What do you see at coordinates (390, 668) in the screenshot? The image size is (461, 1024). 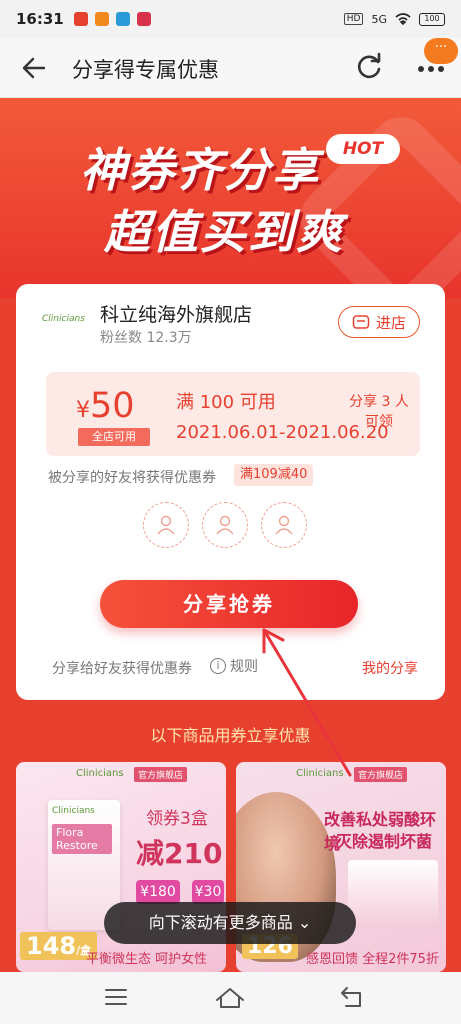 I see `my-share-link: 我的分享` at bounding box center [390, 668].